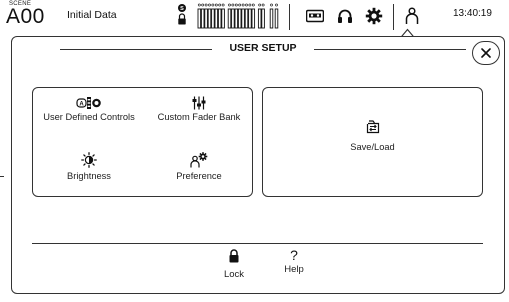 This screenshot has width=509, height=302. I want to click on save-load-label: Save/Load, so click(372, 147).